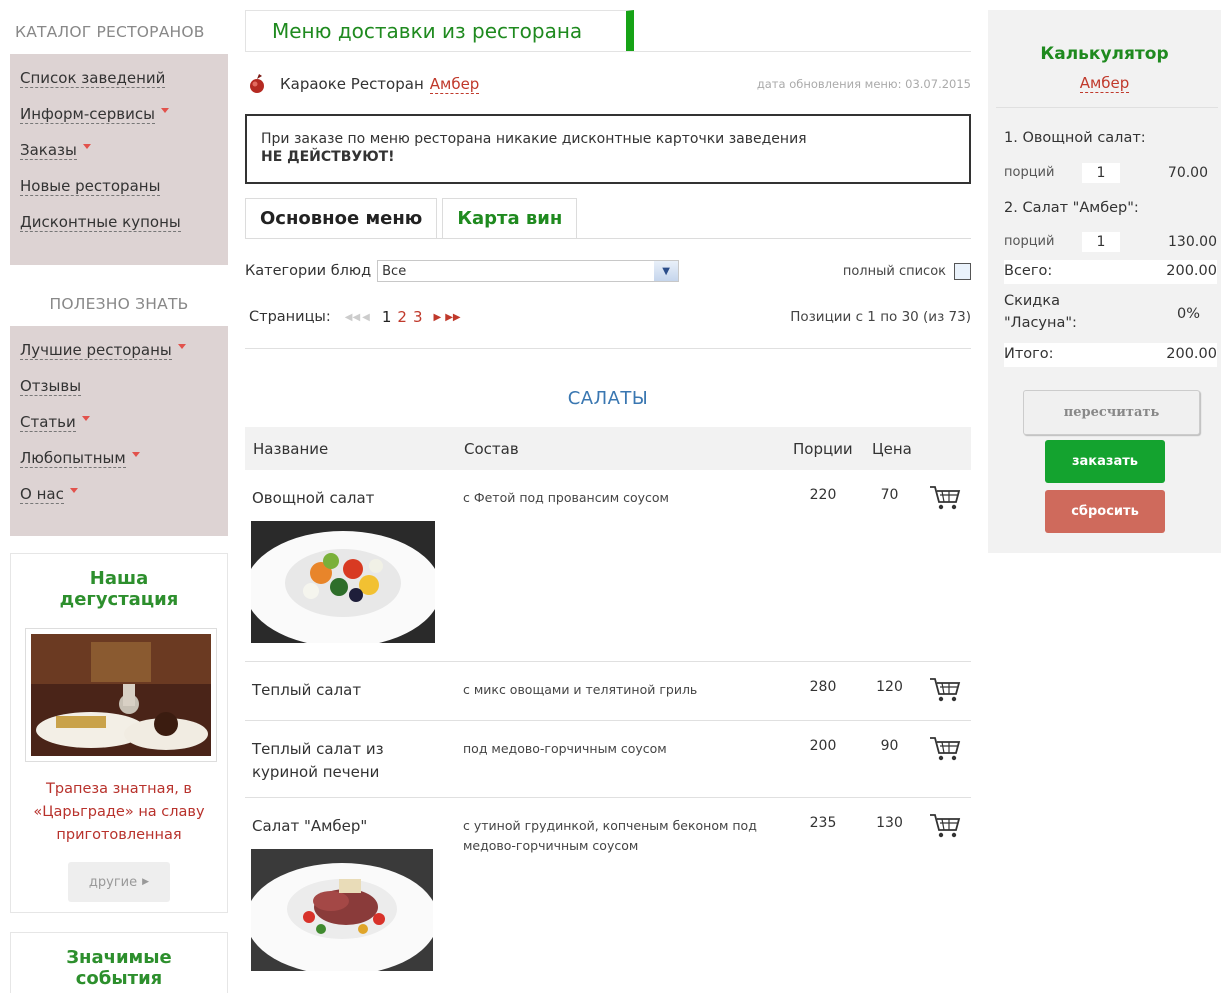 The image size is (1221, 993). Describe the element at coordinates (318, 760) in the screenshot. I see `dish-name: Теплый салат из куриной печени` at that location.